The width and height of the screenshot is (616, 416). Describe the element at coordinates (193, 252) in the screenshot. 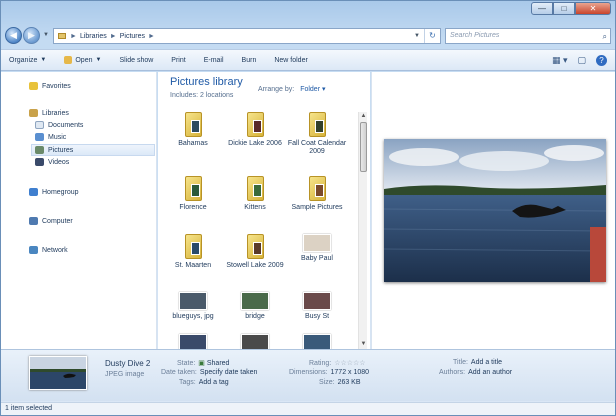

I see `file-item: St. Maarten` at that location.